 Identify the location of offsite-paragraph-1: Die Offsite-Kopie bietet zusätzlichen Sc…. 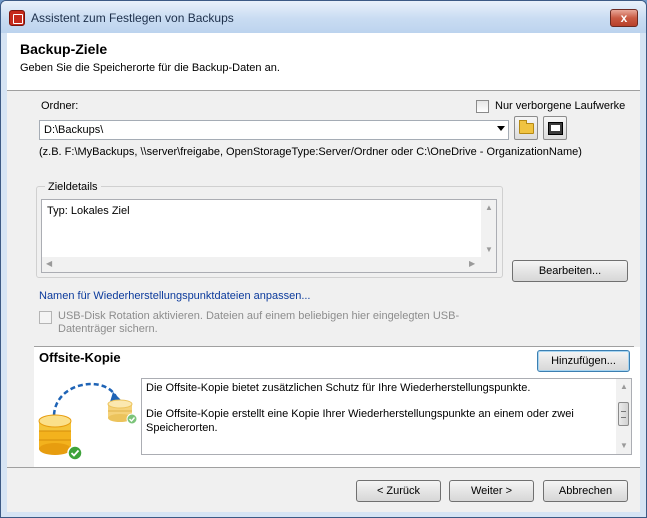
(338, 388).